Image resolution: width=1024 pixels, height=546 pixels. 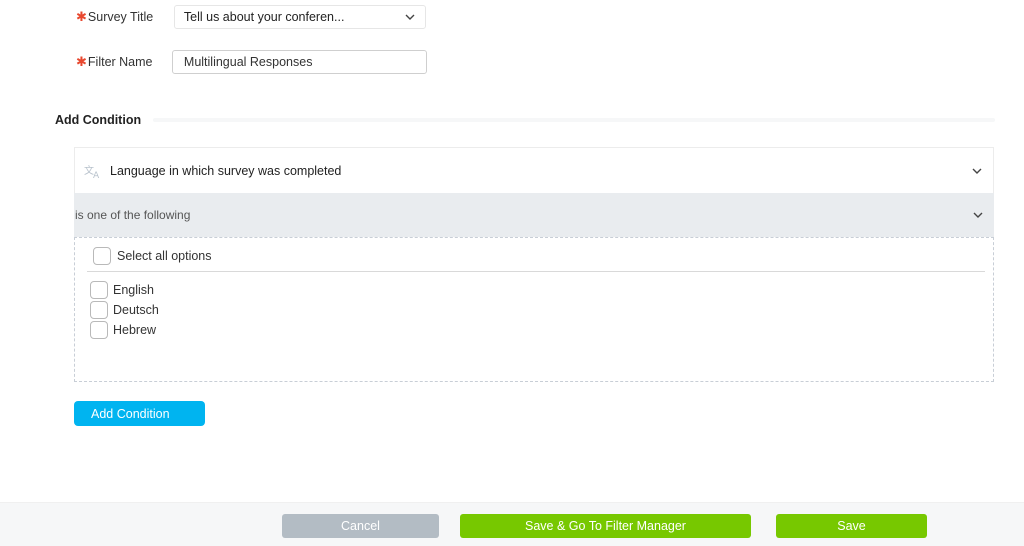 I want to click on options-divider, so click(x=536, y=271).